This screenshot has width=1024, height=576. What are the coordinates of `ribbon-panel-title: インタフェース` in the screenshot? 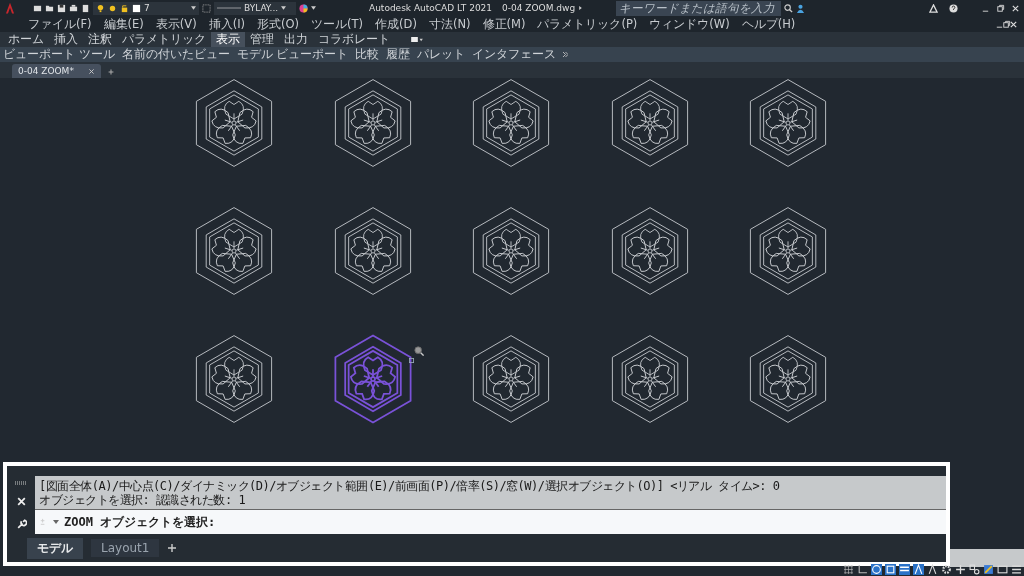 It's located at (514, 54).